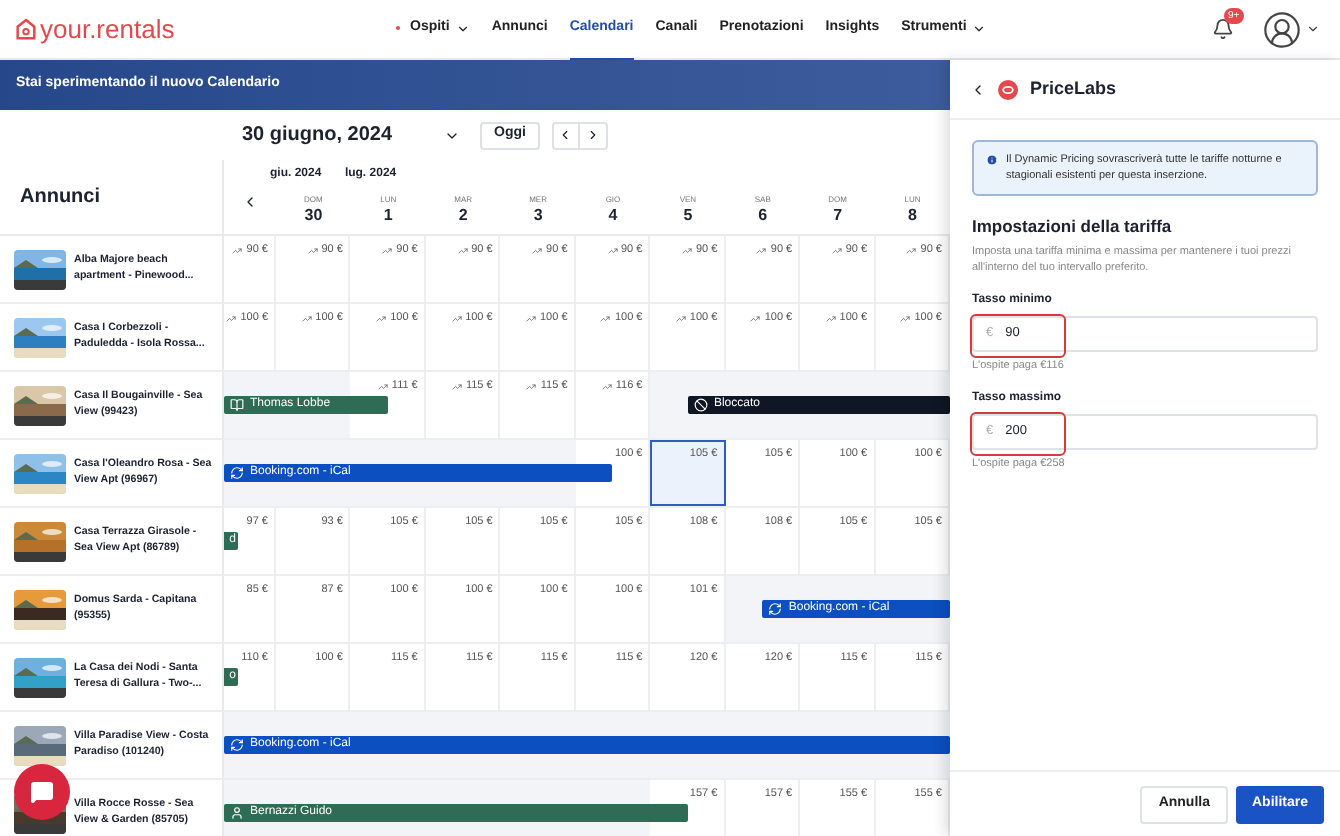 The image size is (1340, 836). Describe the element at coordinates (613, 216) in the screenshot. I see `day-number: 4` at that location.